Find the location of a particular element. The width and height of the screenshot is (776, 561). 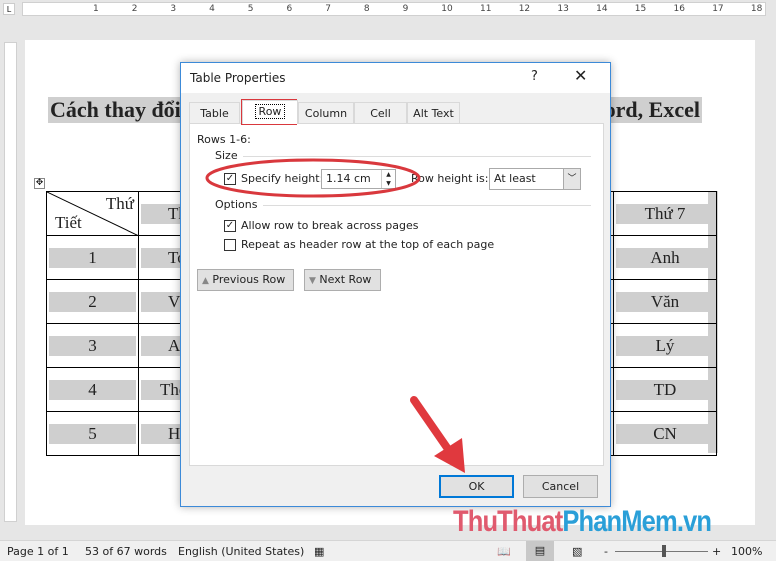

cell-text: 3 is located at coordinates (92, 345).